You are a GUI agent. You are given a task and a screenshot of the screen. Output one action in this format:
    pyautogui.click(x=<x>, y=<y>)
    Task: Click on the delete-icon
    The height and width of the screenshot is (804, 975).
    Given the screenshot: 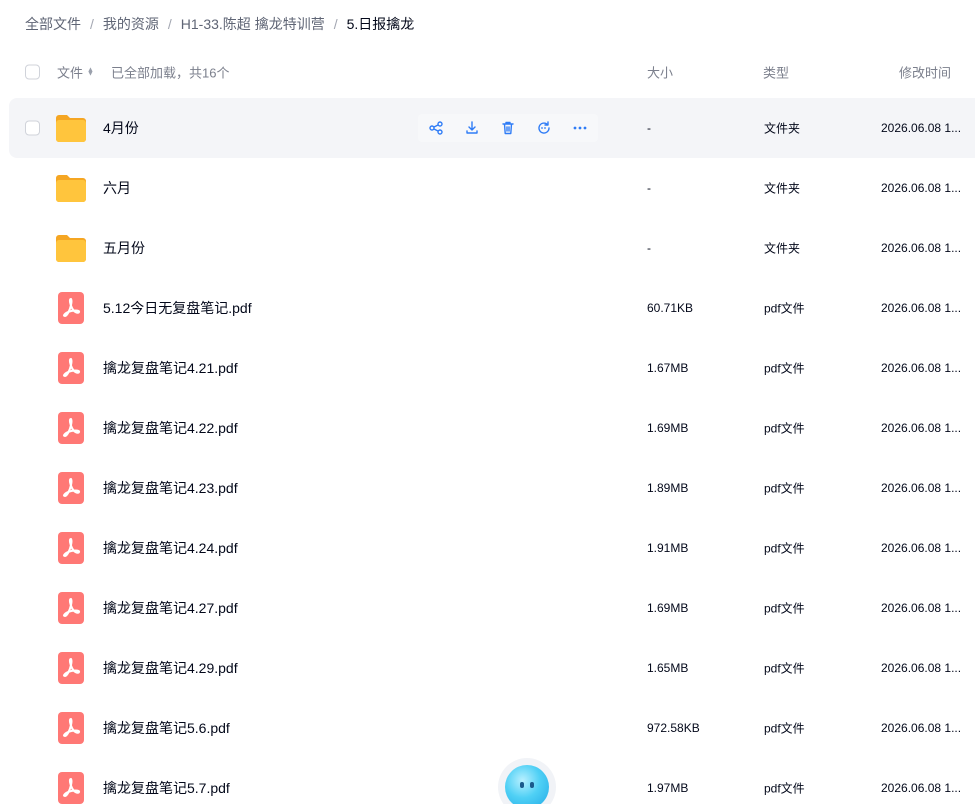 What is the action you would take?
    pyautogui.click(x=508, y=128)
    